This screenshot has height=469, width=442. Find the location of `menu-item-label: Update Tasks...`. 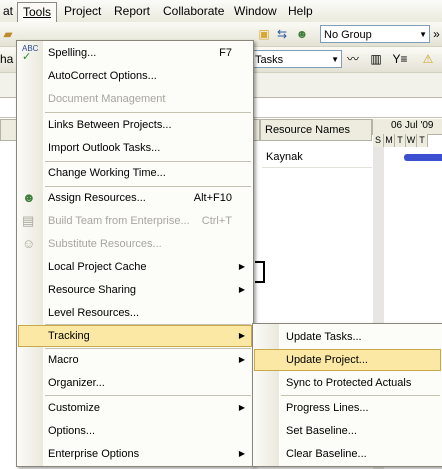

menu-item-label: Update Tasks... is located at coordinates (324, 337).